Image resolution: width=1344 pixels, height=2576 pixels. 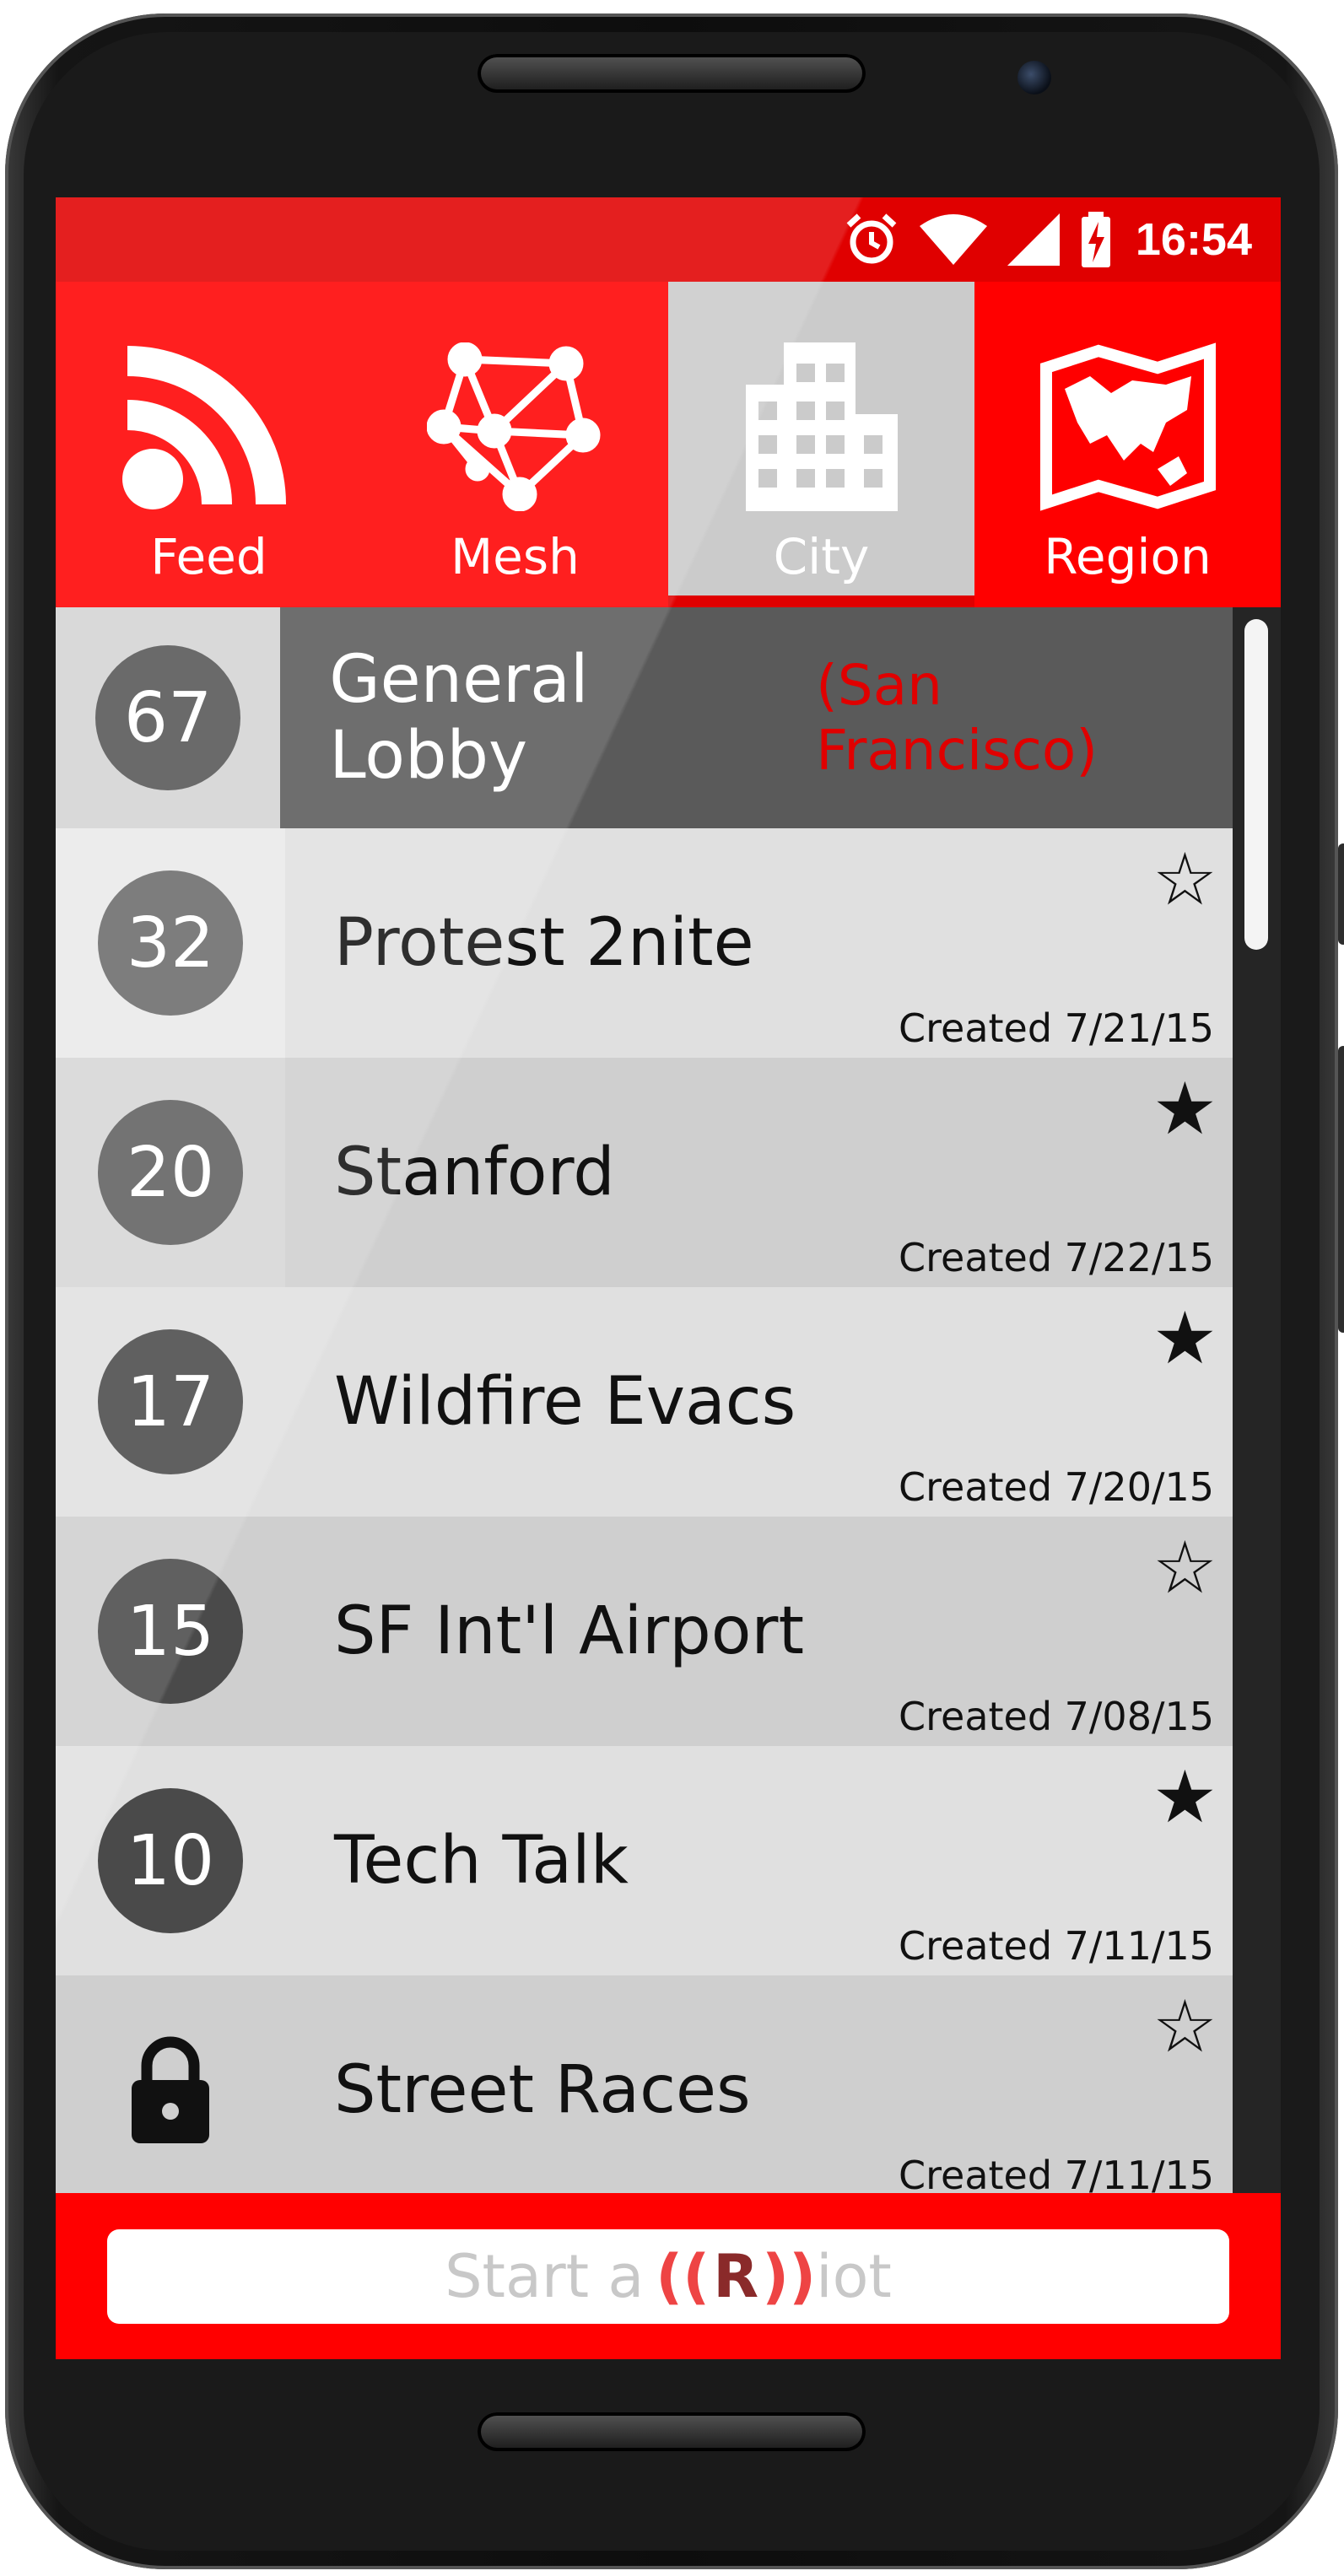 I want to click on riot-button-prefix: Start a, so click(x=545, y=2276).